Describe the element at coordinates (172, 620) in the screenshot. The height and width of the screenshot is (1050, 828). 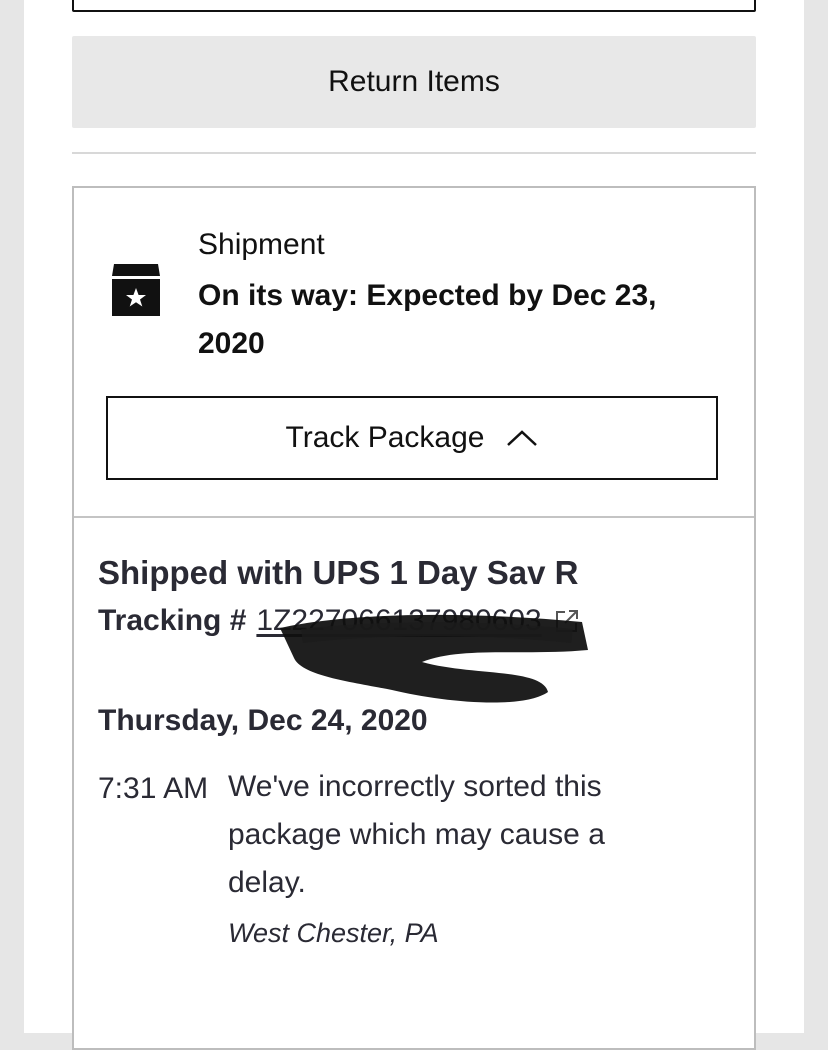
I see `tracking-number-label: Tracking #` at that location.